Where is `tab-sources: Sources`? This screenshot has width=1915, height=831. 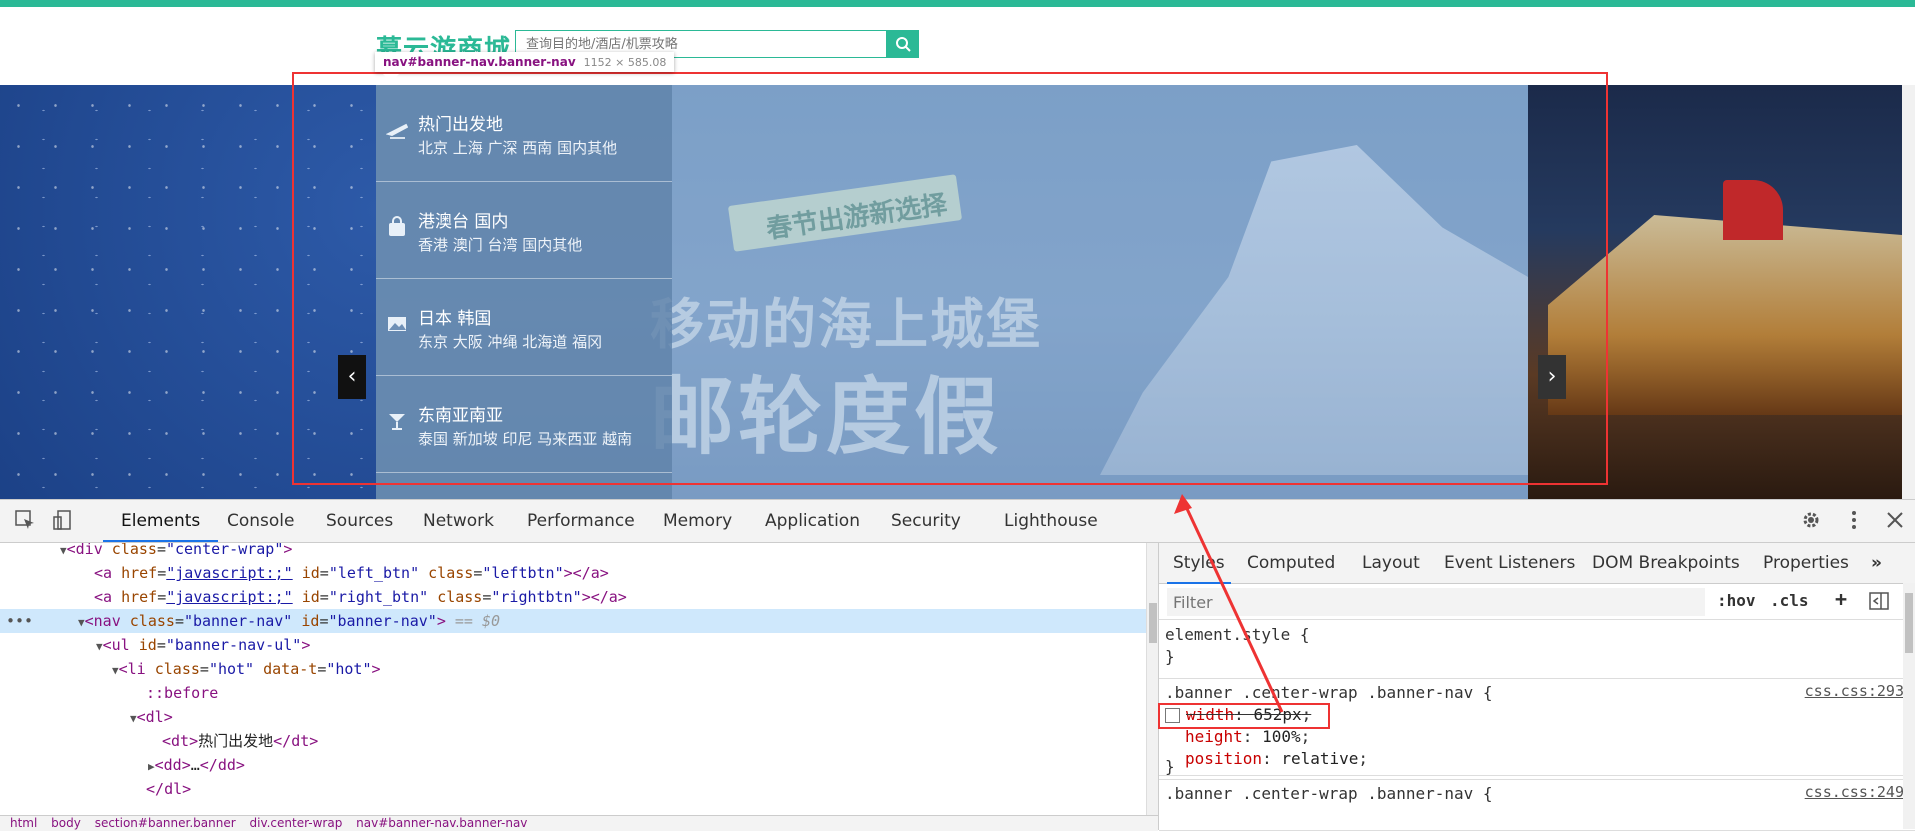 tab-sources: Sources is located at coordinates (359, 521).